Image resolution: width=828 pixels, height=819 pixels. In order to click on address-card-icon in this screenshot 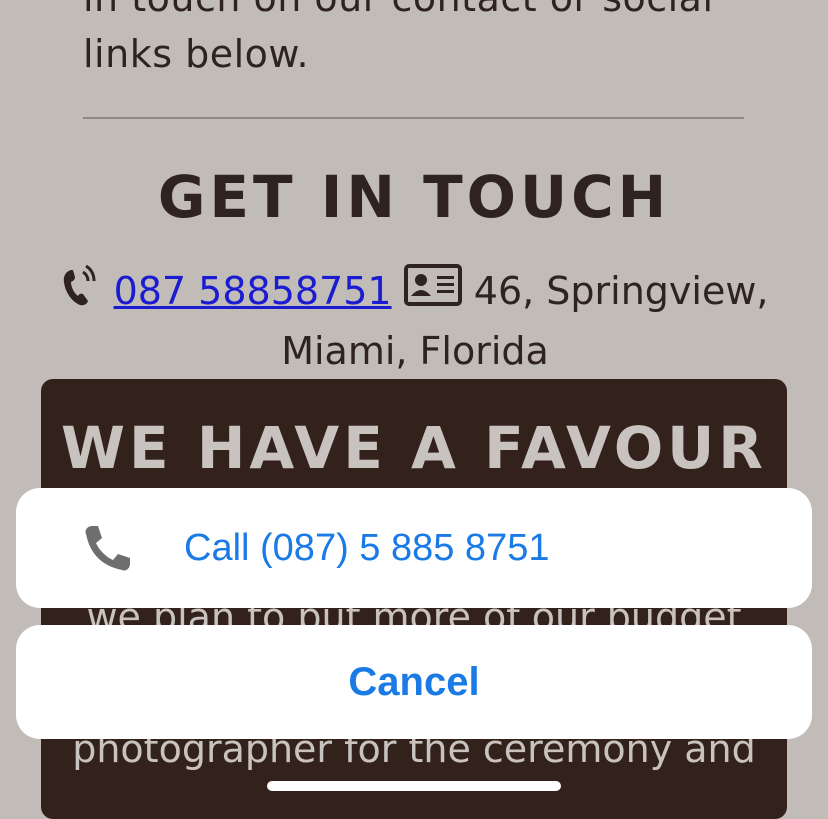, I will do `click(432, 292)`.